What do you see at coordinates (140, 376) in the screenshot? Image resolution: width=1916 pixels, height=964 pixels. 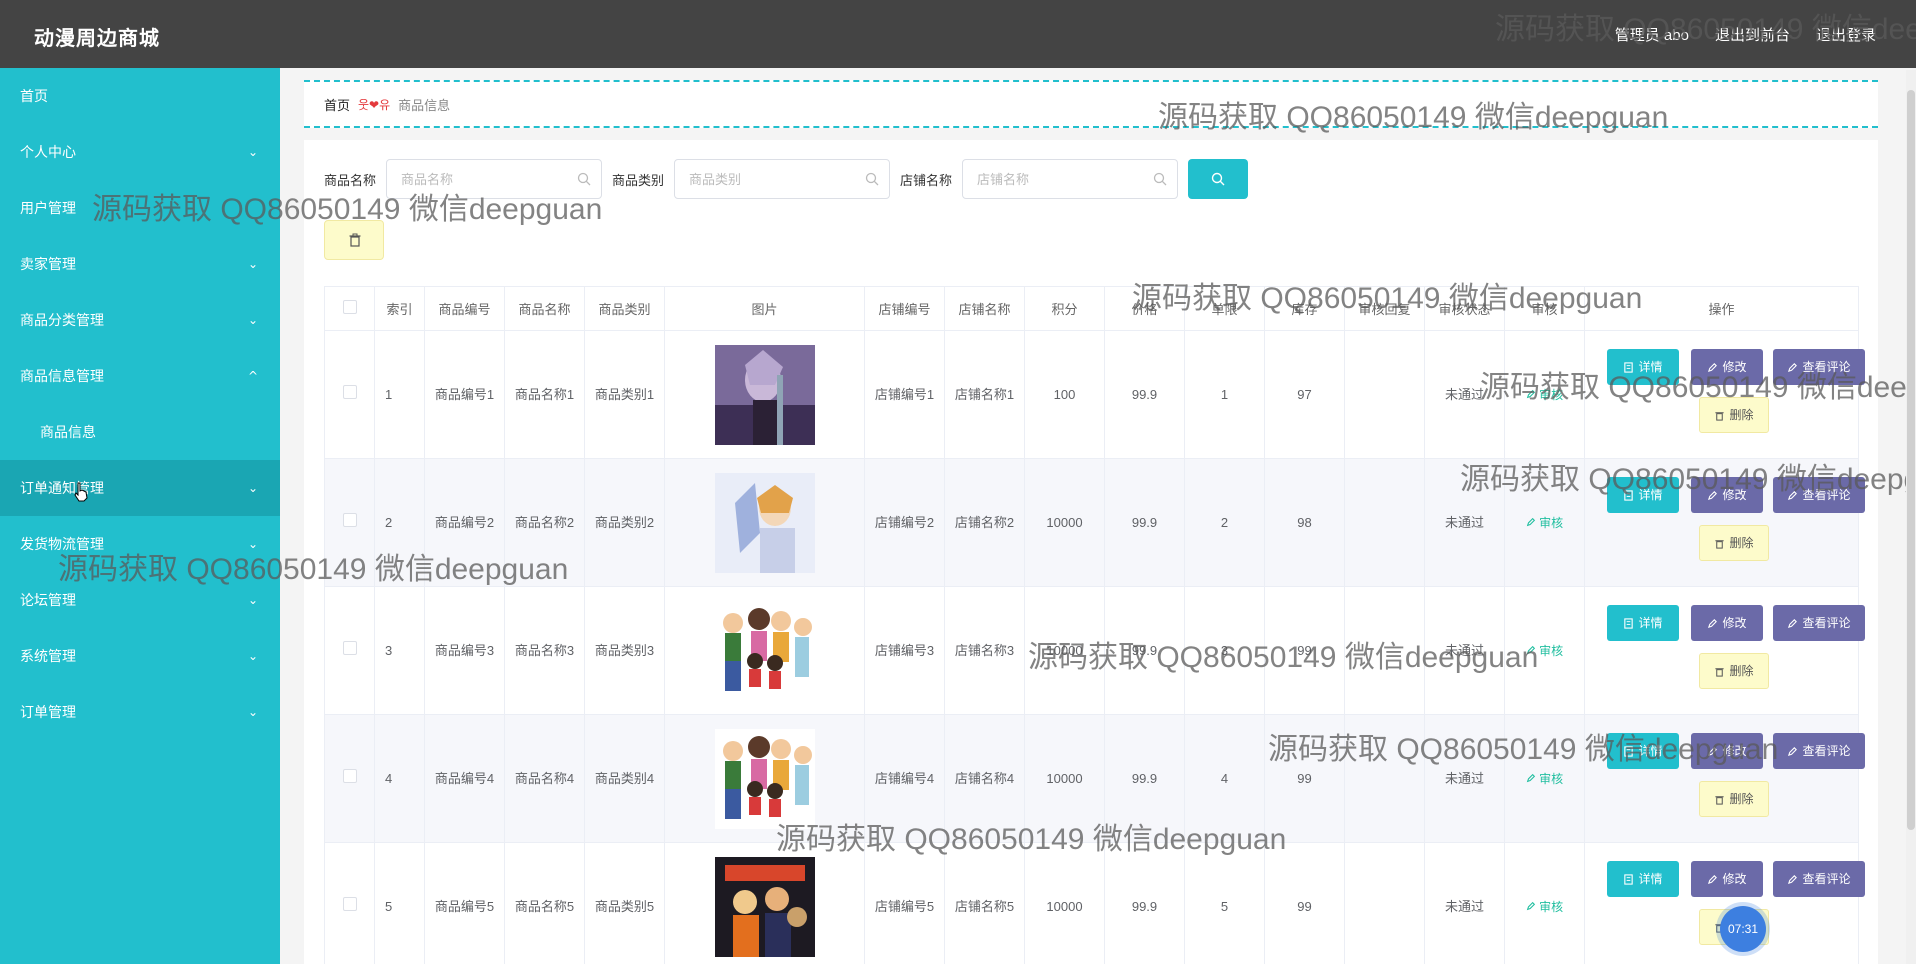 I see `sidebar-item-product-management: 商品信息管理 ^` at bounding box center [140, 376].